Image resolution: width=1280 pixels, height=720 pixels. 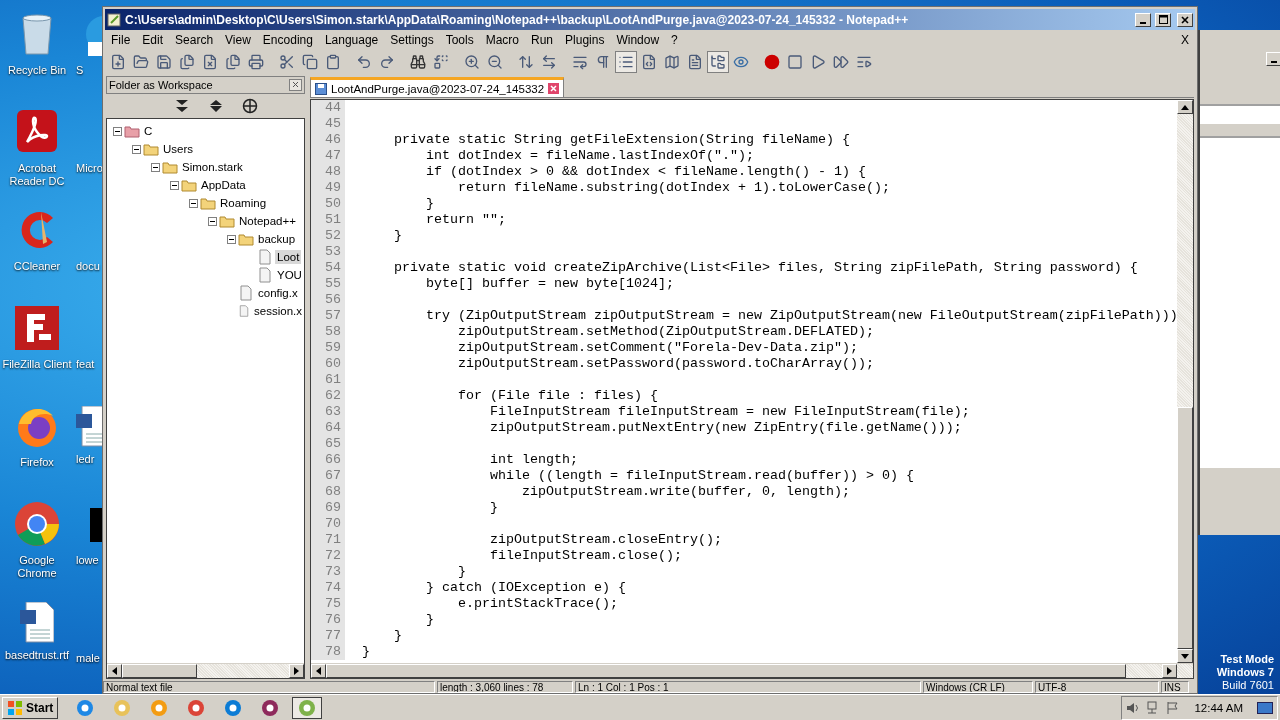 What do you see at coordinates (243, 203) in the screenshot?
I see `tree-item: Roaming` at bounding box center [243, 203].